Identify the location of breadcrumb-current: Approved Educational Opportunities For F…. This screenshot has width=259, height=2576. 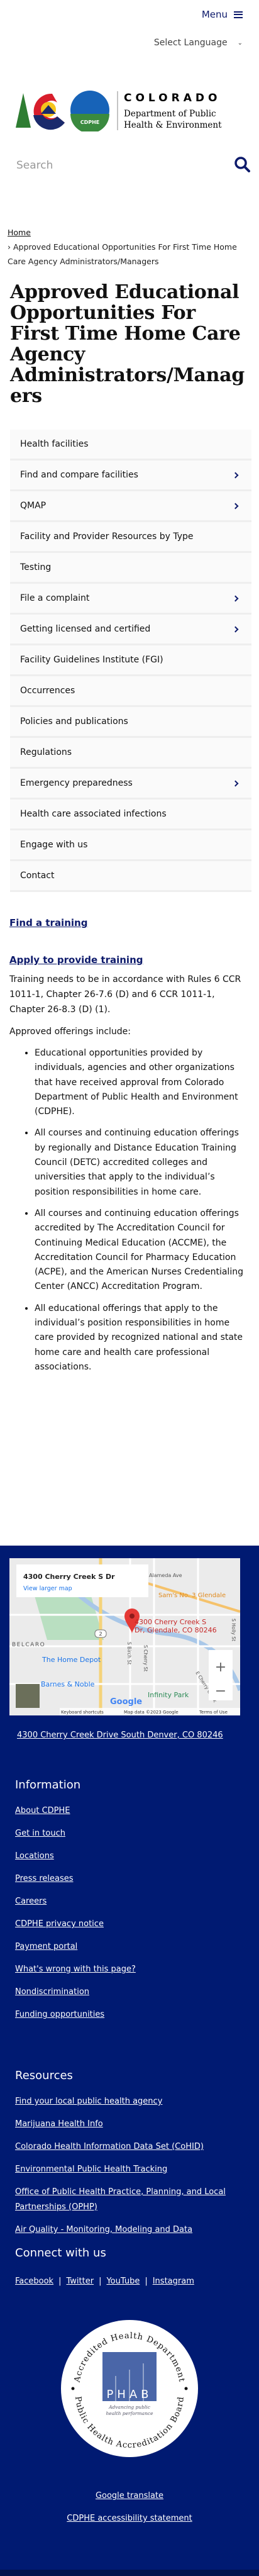
(123, 254).